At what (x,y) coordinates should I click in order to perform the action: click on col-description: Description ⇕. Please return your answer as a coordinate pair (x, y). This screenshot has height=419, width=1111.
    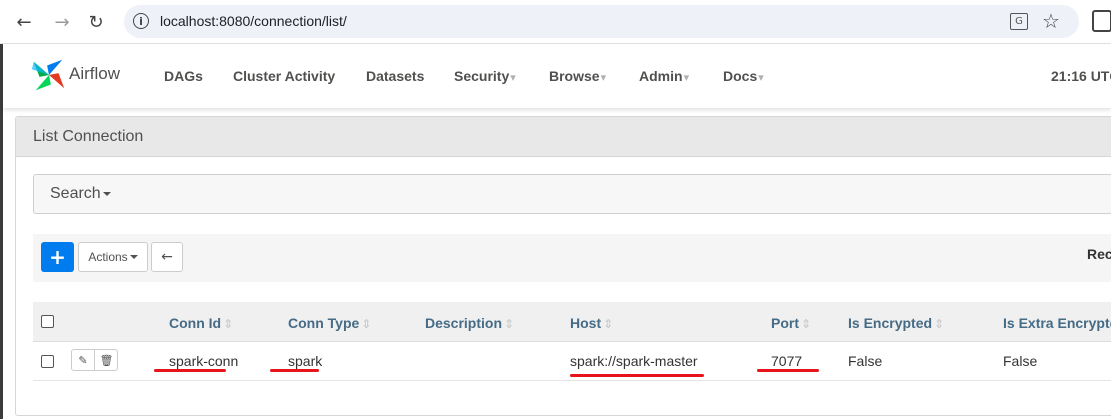
    Looking at the image, I should click on (469, 323).